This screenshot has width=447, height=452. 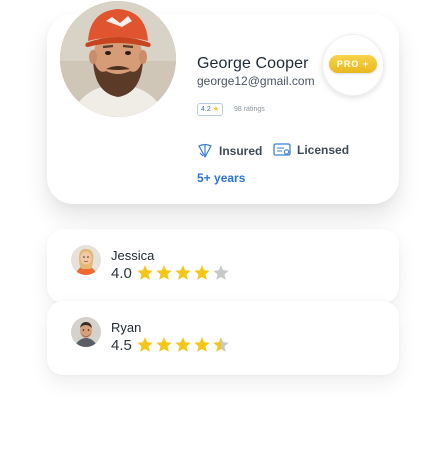 I want to click on license-icon, so click(x=282, y=150).